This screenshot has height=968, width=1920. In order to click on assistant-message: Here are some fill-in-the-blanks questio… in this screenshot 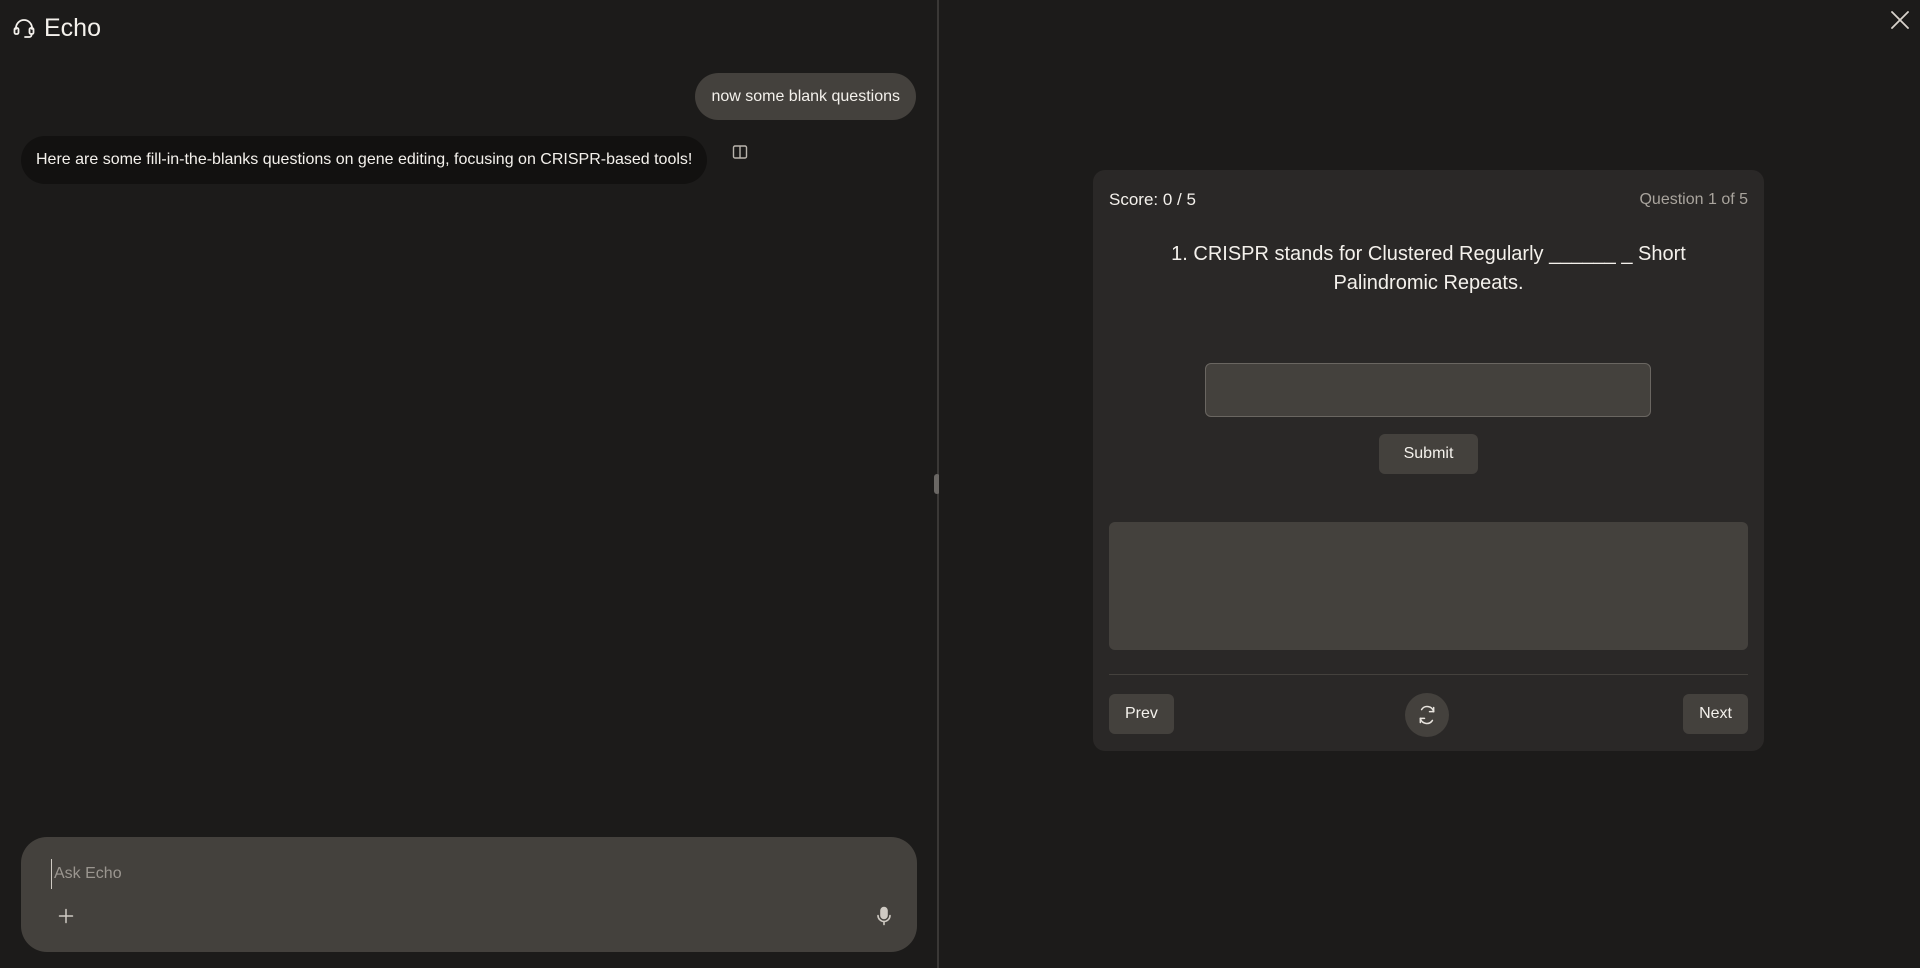, I will do `click(364, 160)`.